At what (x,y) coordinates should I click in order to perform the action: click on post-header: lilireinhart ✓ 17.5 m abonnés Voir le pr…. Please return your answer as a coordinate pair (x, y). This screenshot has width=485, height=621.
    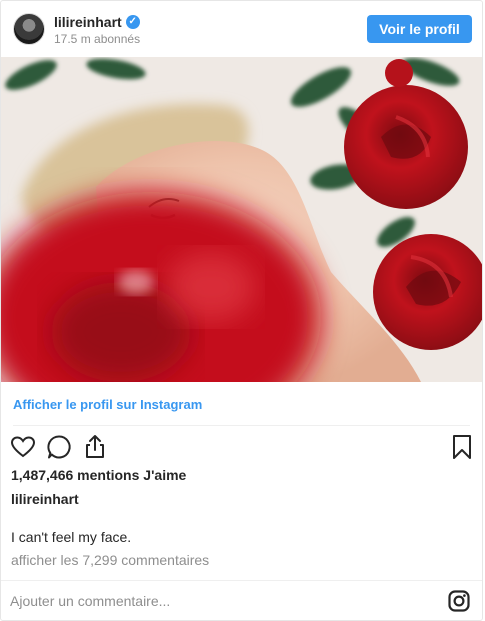
    Looking at the image, I should click on (241, 29).